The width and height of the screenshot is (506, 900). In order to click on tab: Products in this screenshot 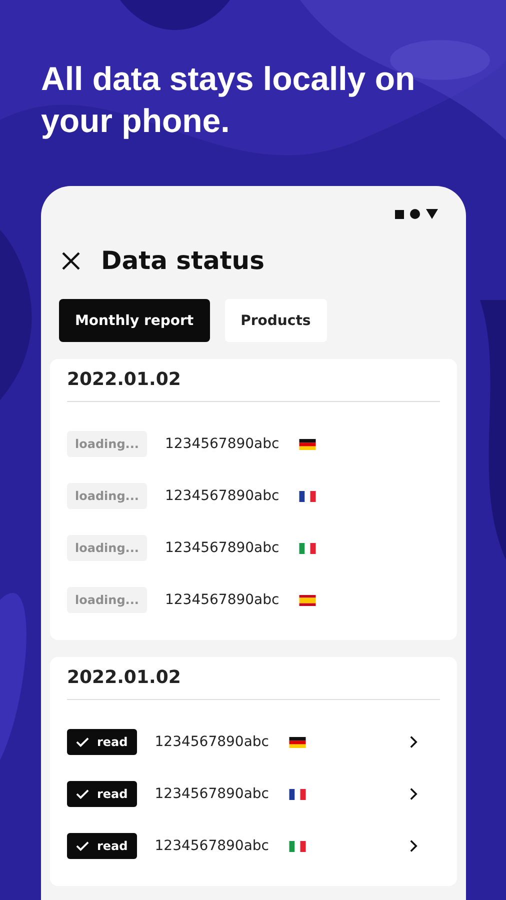, I will do `click(275, 320)`.